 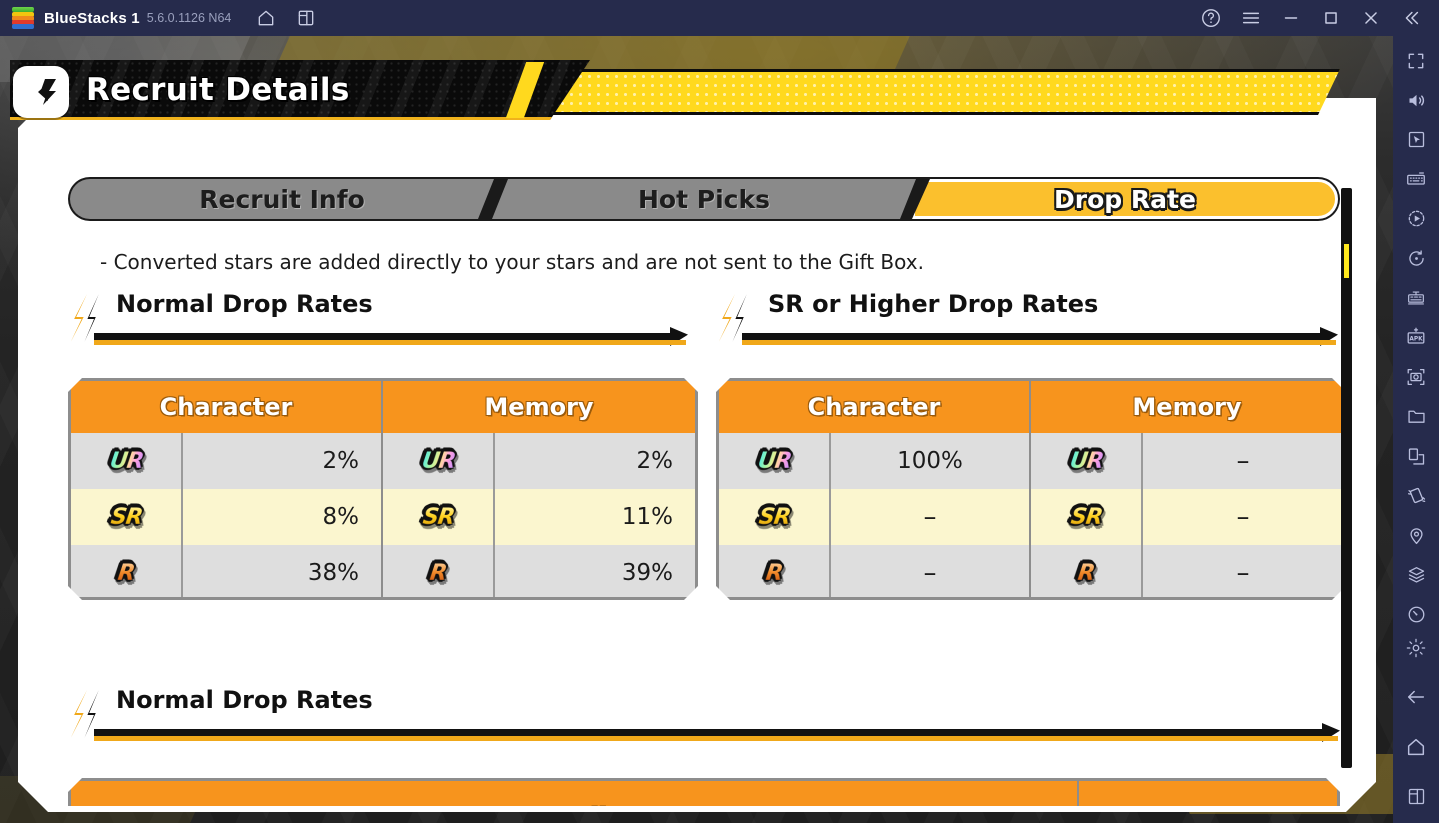 What do you see at coordinates (1416, 298) in the screenshot?
I see `multi-instance-sync-icon` at bounding box center [1416, 298].